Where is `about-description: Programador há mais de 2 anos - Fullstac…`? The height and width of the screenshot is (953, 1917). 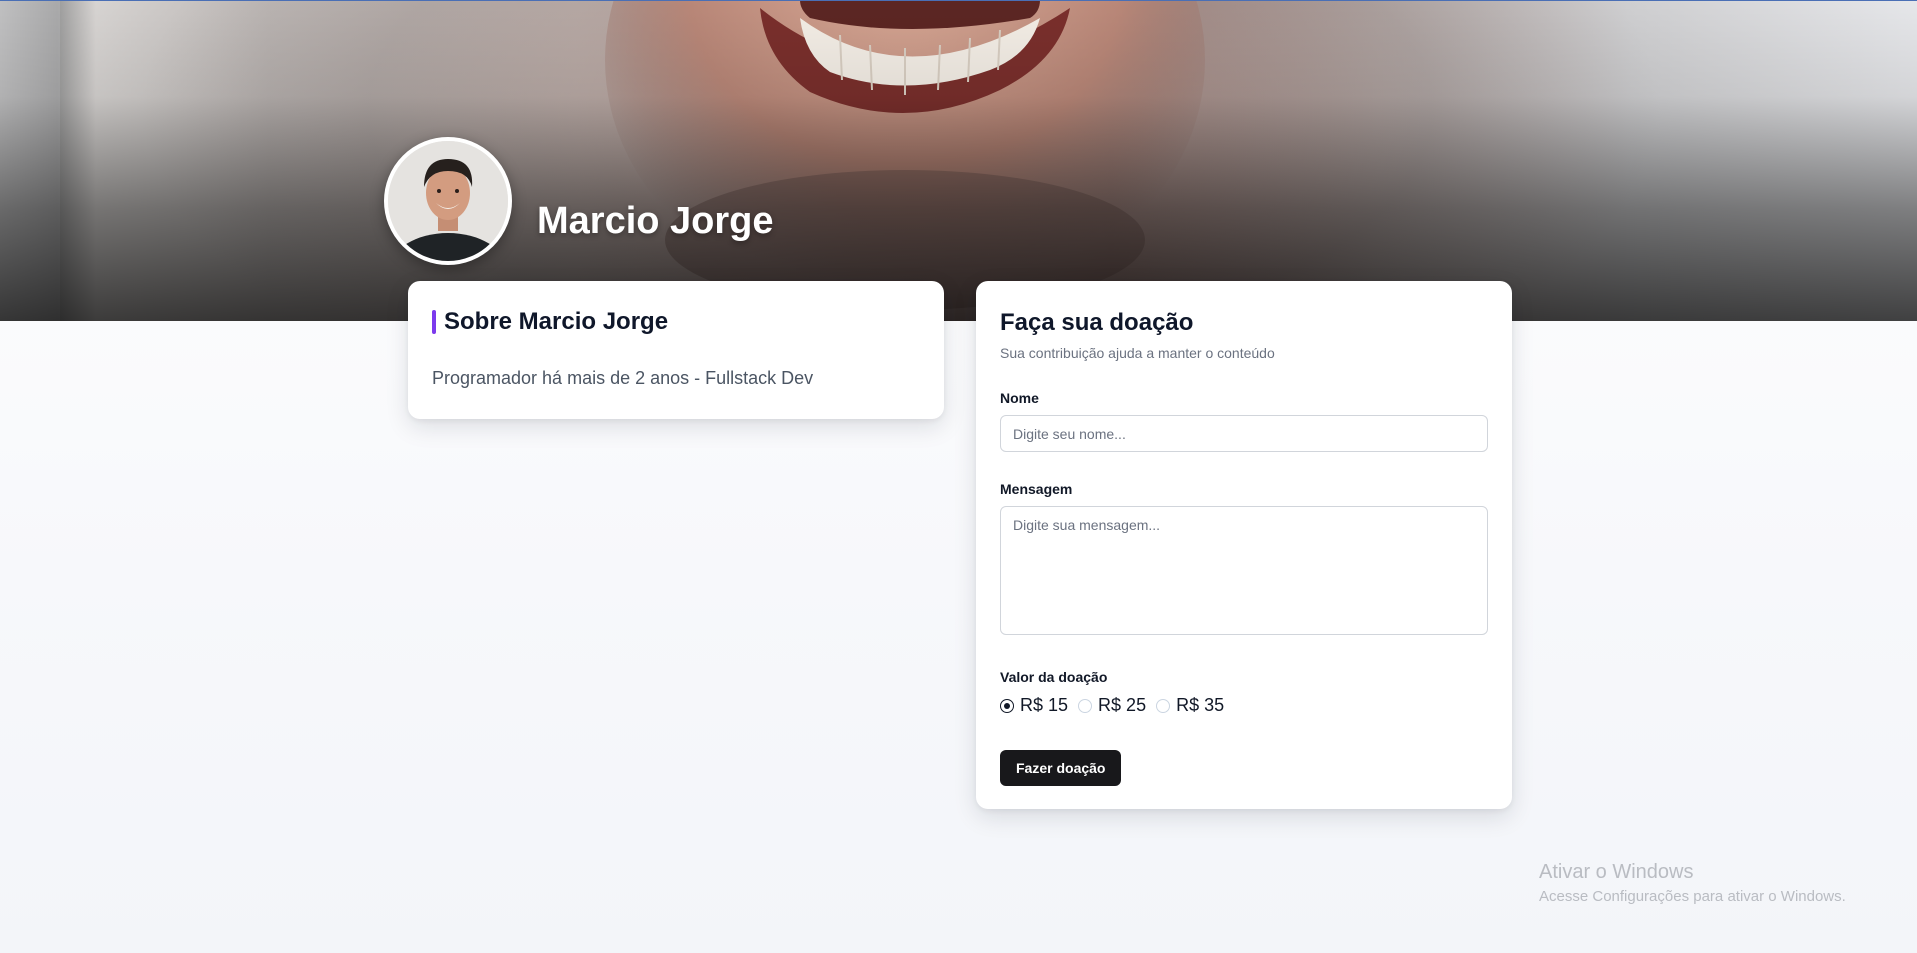
about-description: Programador há mais de 2 anos - Fullstac… is located at coordinates (623, 378).